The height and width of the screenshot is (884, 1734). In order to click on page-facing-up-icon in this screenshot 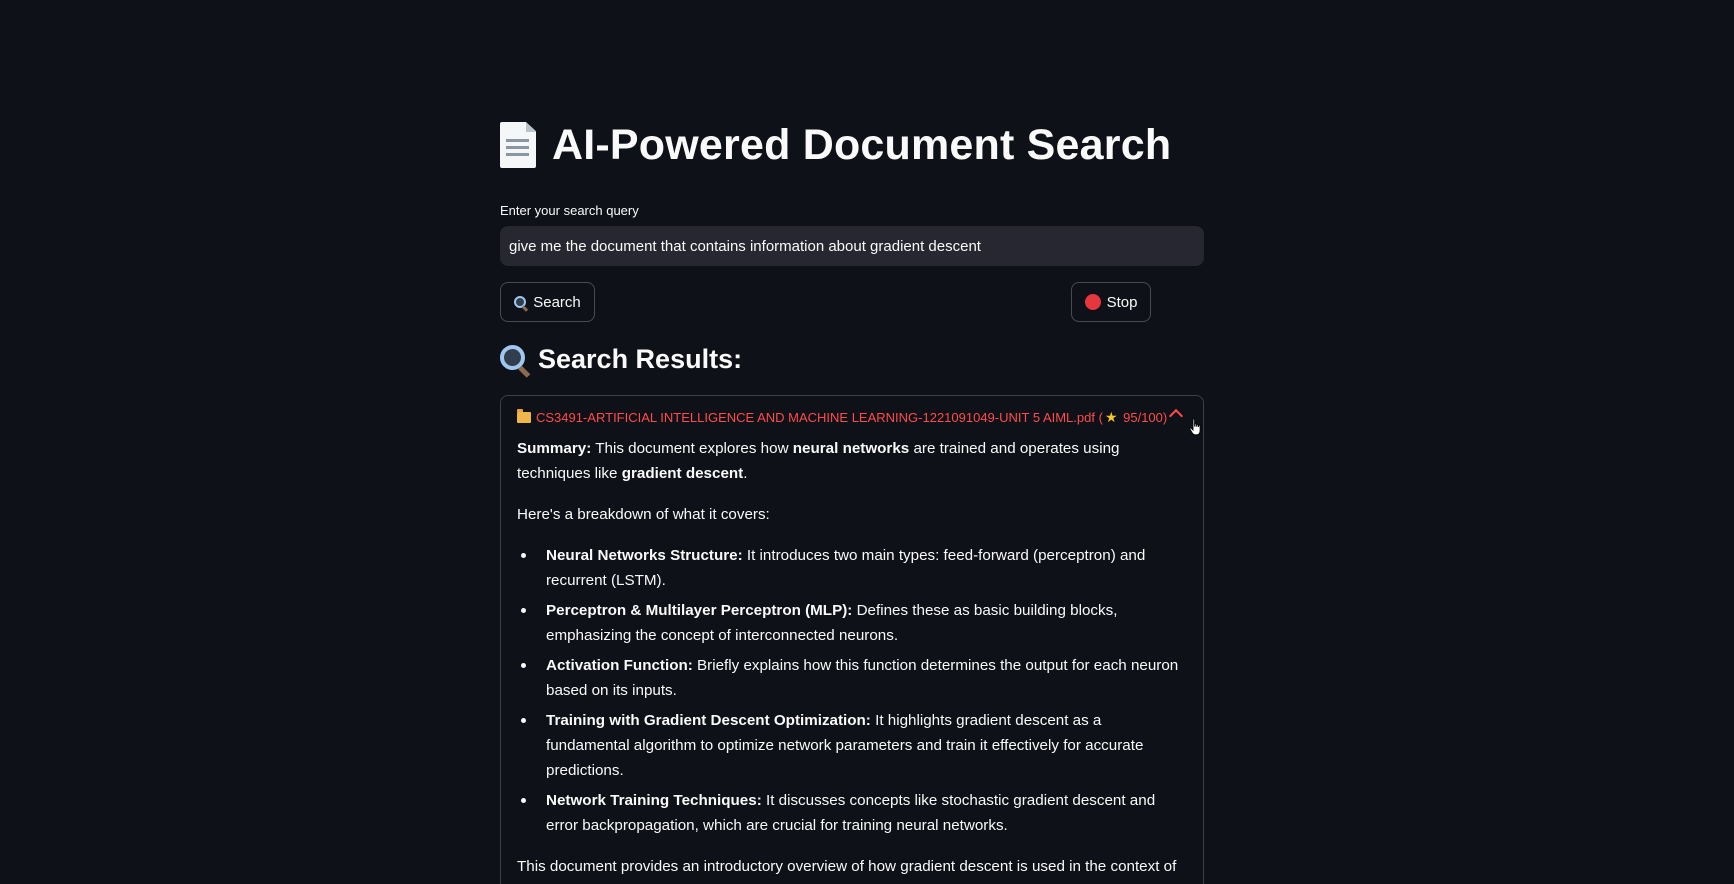, I will do `click(518, 145)`.